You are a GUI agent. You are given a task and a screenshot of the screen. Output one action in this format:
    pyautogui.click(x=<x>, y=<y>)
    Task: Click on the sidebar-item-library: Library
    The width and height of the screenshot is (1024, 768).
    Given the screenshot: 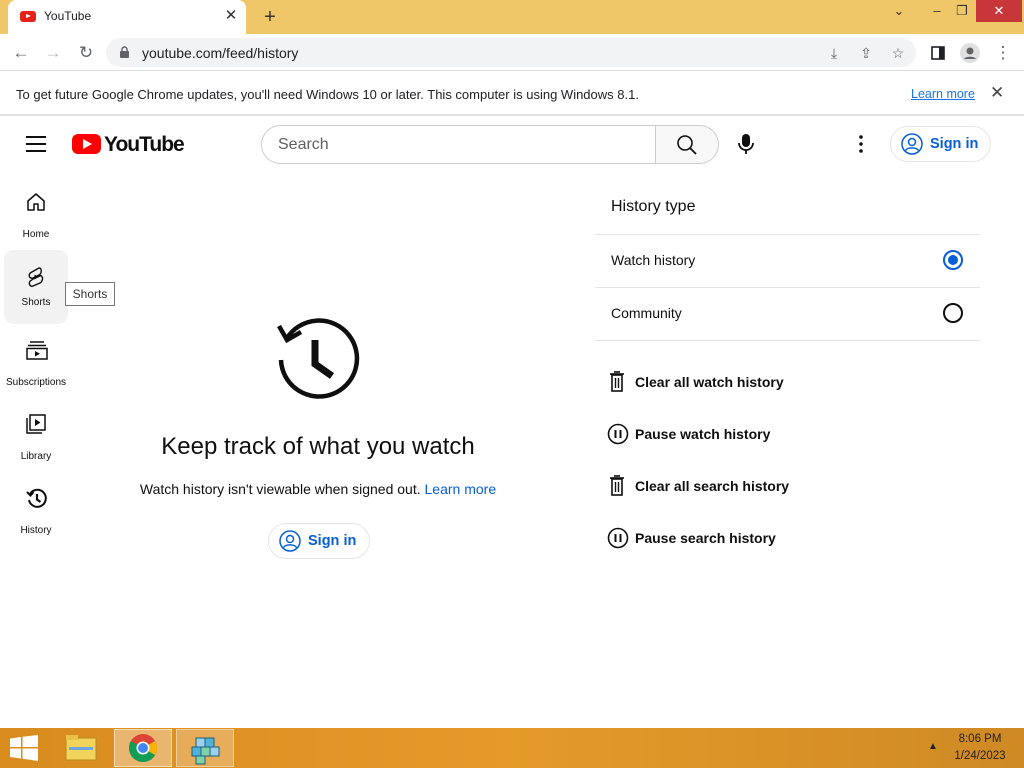 What is the action you would take?
    pyautogui.click(x=36, y=440)
    